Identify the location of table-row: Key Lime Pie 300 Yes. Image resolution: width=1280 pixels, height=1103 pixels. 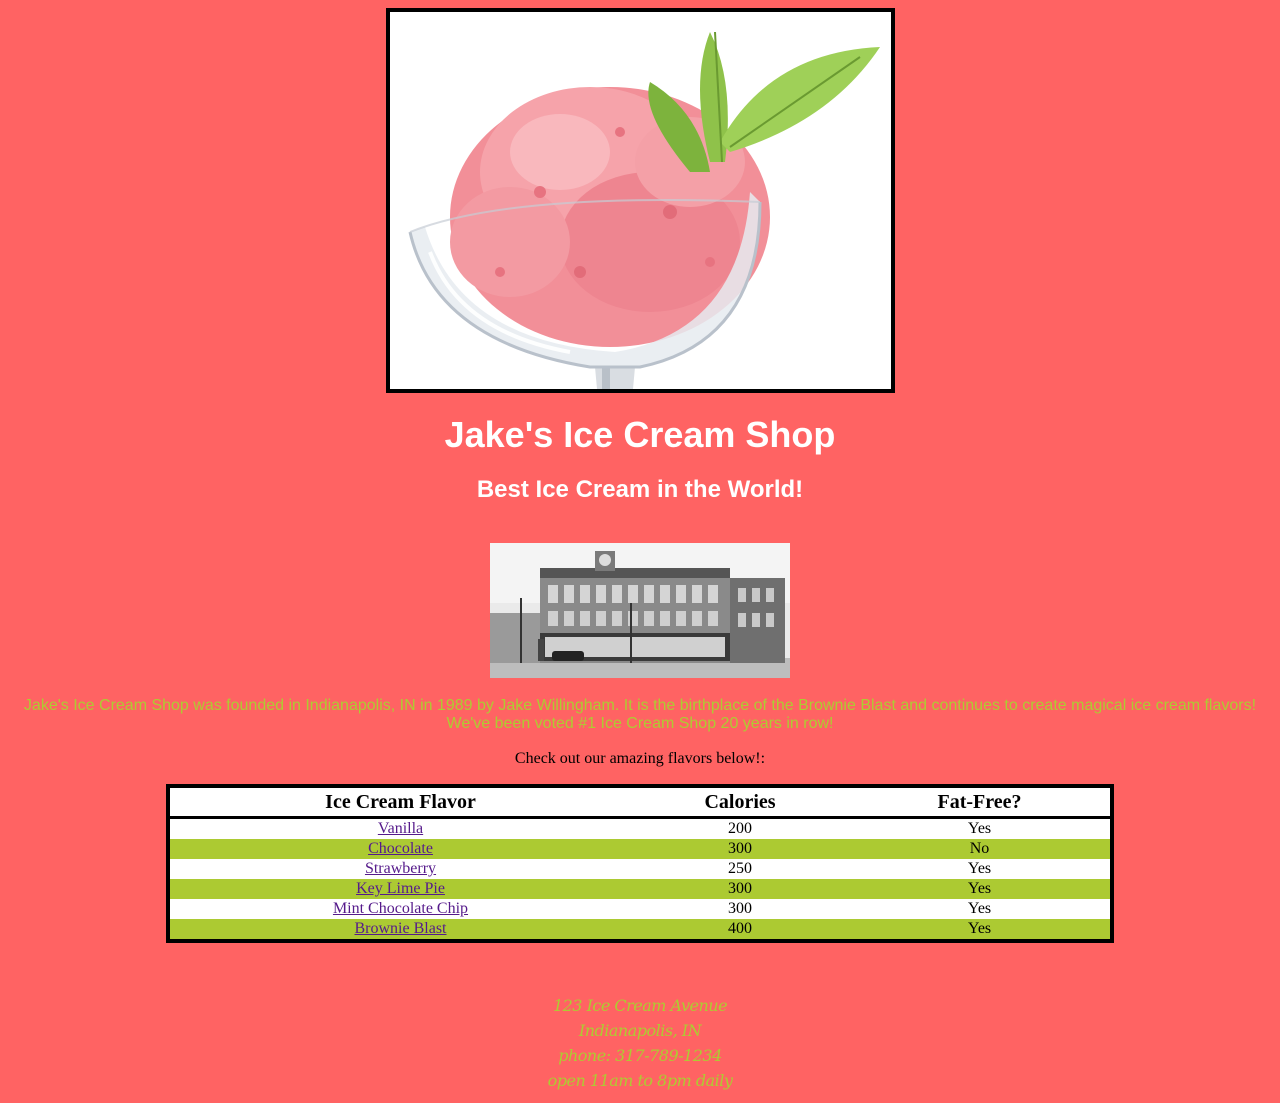
(640, 889).